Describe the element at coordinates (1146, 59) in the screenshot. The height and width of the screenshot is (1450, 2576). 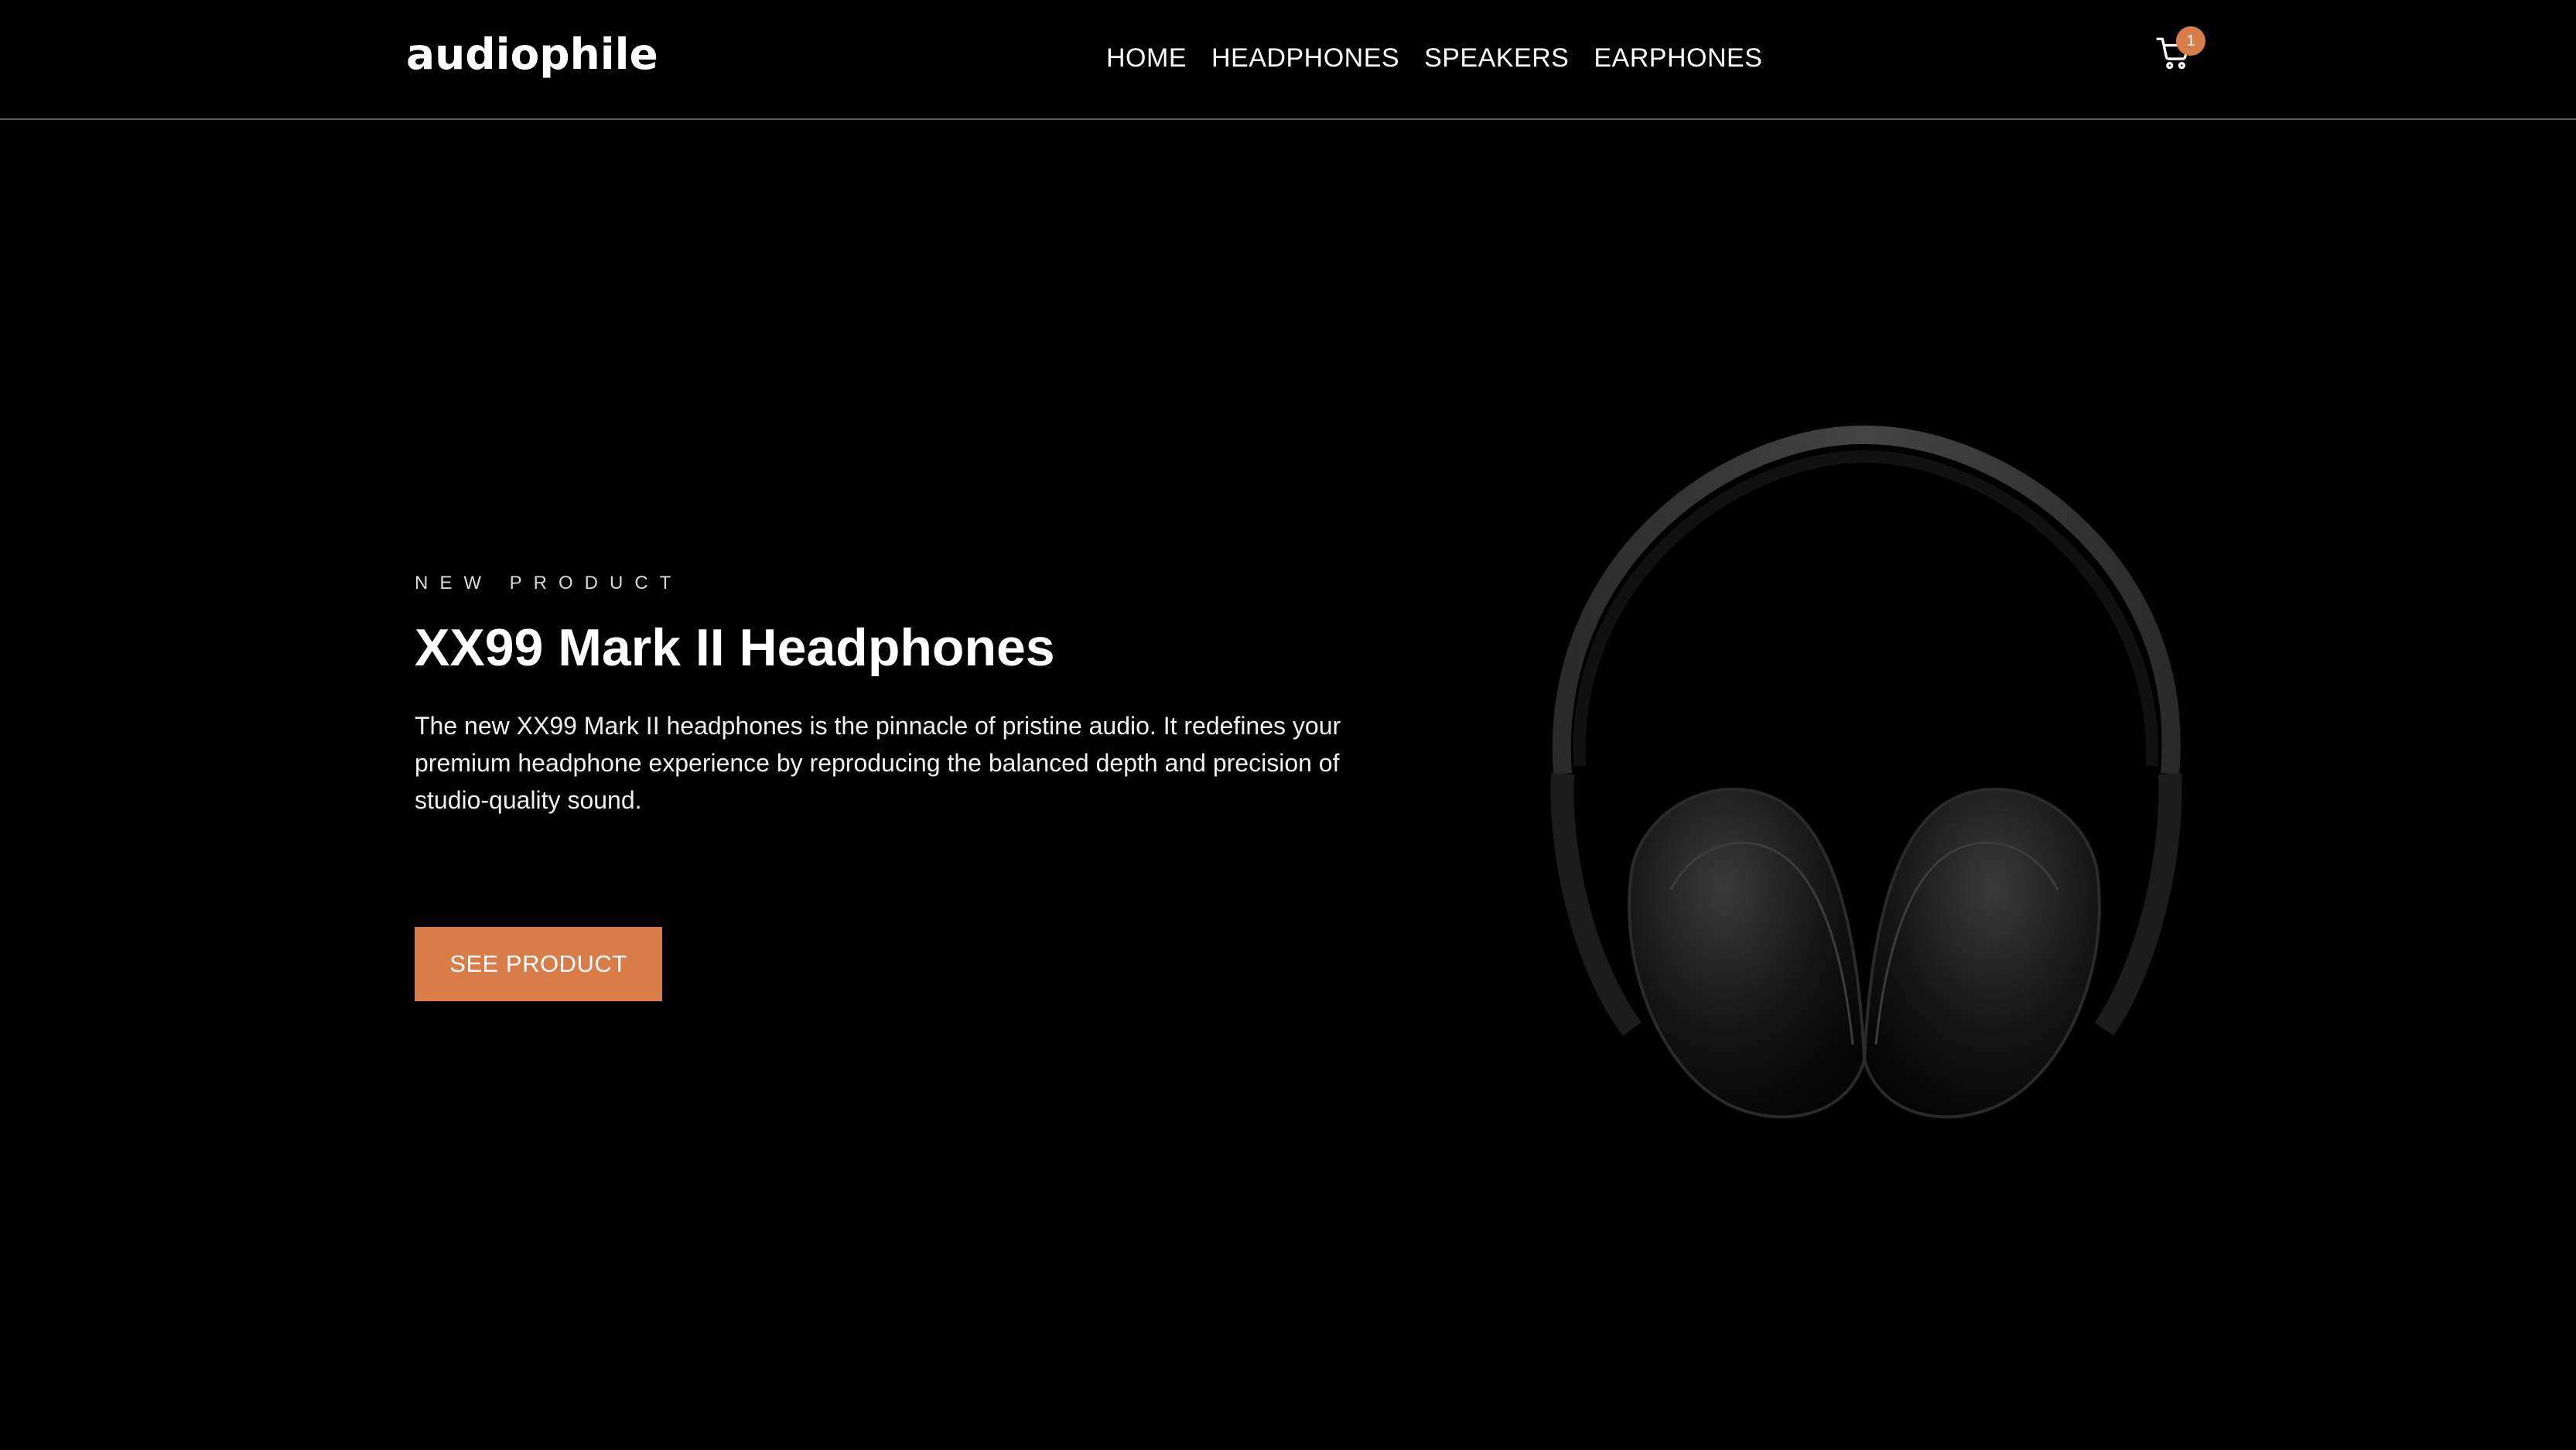
I see `nav-home: HOME` at that location.